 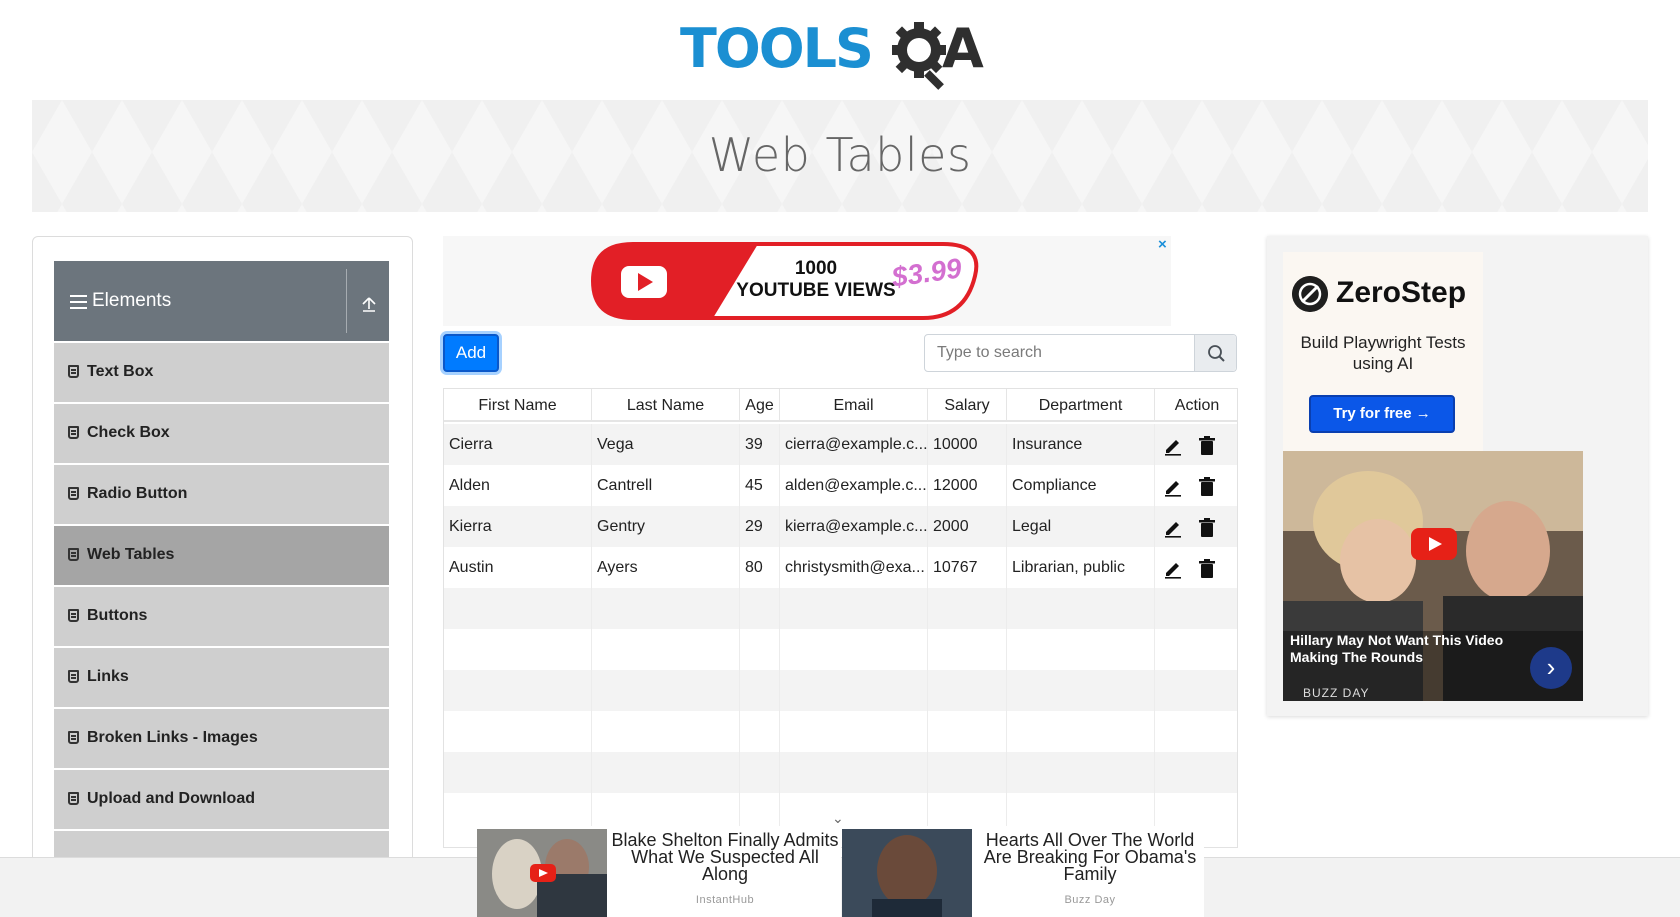 I want to click on cell-age: 39, so click(x=760, y=444).